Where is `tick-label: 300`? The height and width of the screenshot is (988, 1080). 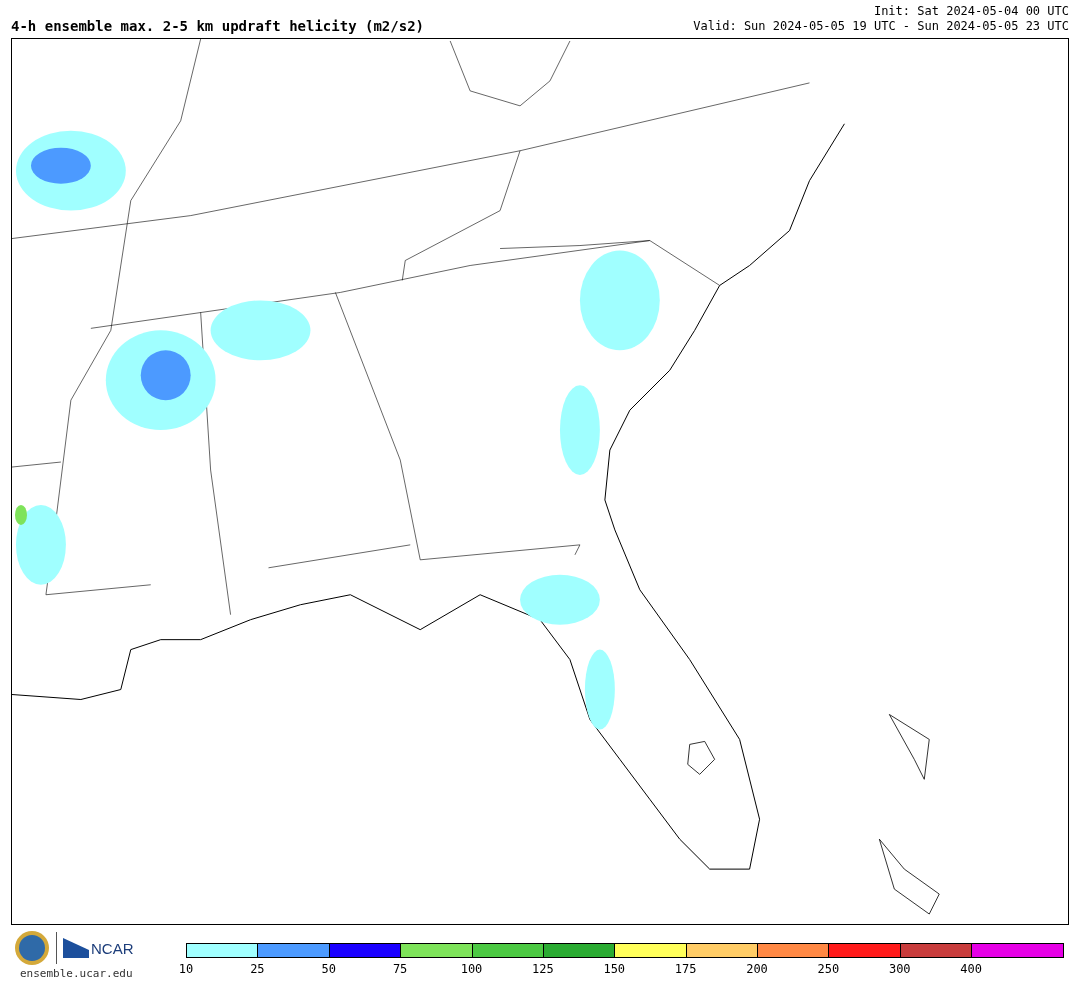
tick-label: 300 is located at coordinates (899, 969).